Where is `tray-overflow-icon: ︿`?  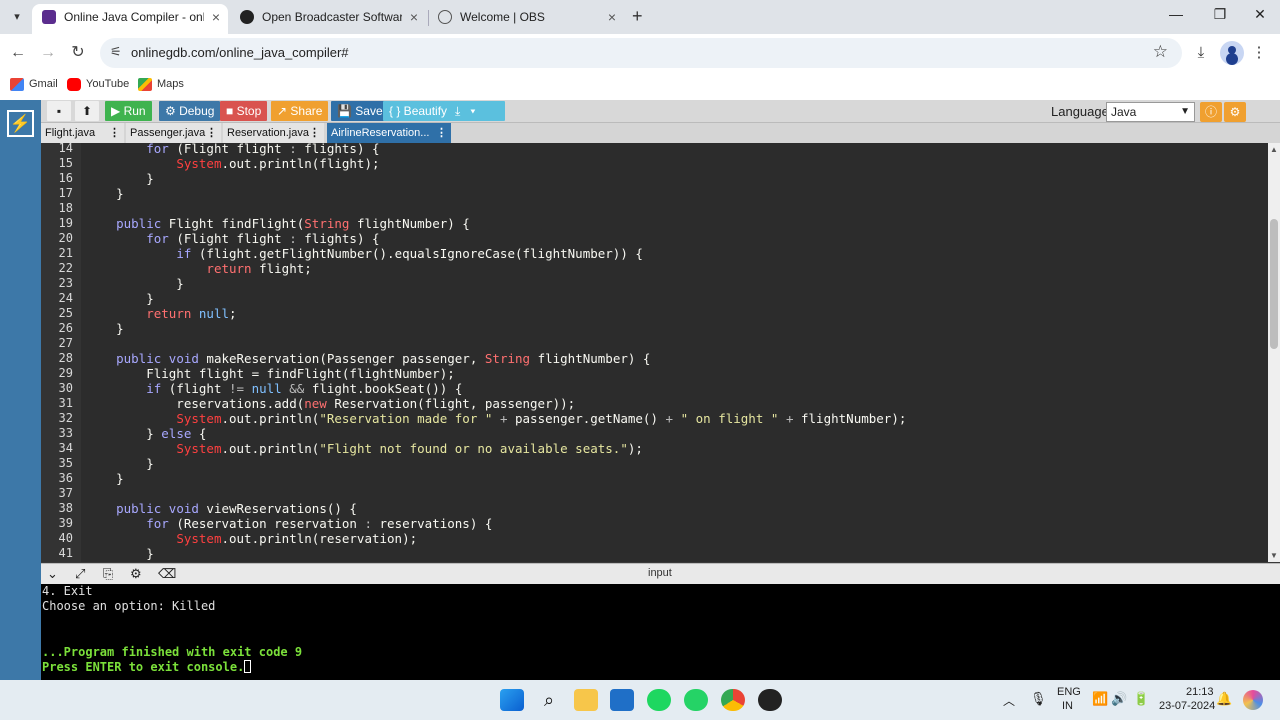
tray-overflow-icon: ︿ is located at coordinates (1009, 700).